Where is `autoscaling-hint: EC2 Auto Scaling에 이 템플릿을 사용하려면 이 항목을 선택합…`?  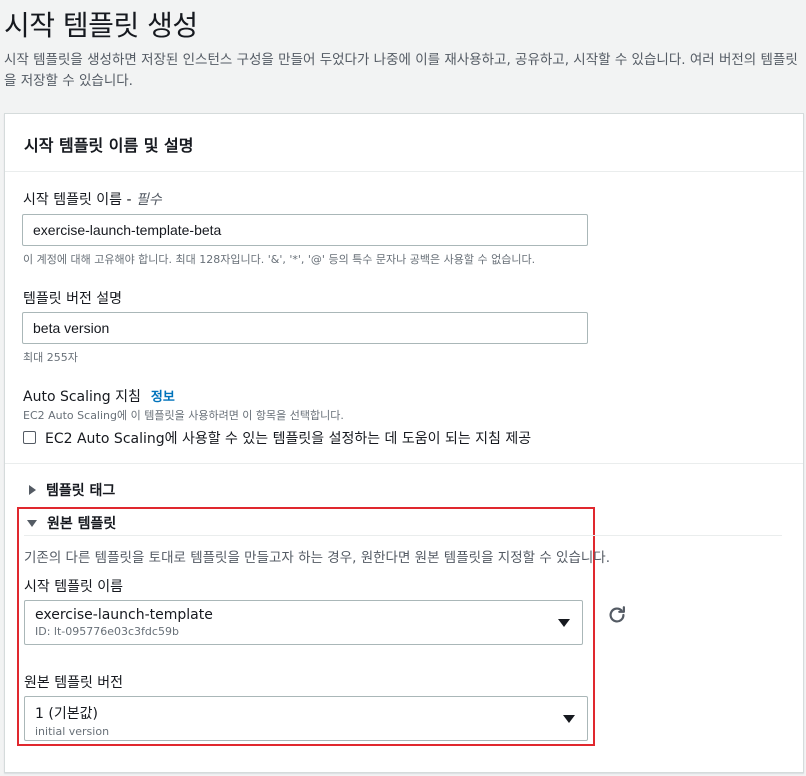
autoscaling-hint: EC2 Auto Scaling에 이 템플릿을 사용하려면 이 항목을 선택합… is located at coordinates (183, 415).